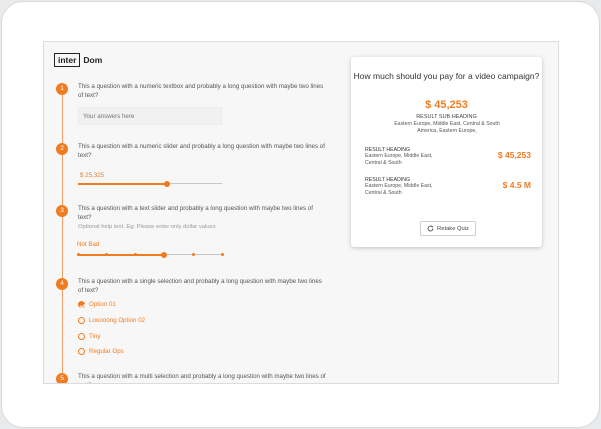 This screenshot has width=601, height=429. I want to click on option-label: Looooong Option 02, so click(117, 320).